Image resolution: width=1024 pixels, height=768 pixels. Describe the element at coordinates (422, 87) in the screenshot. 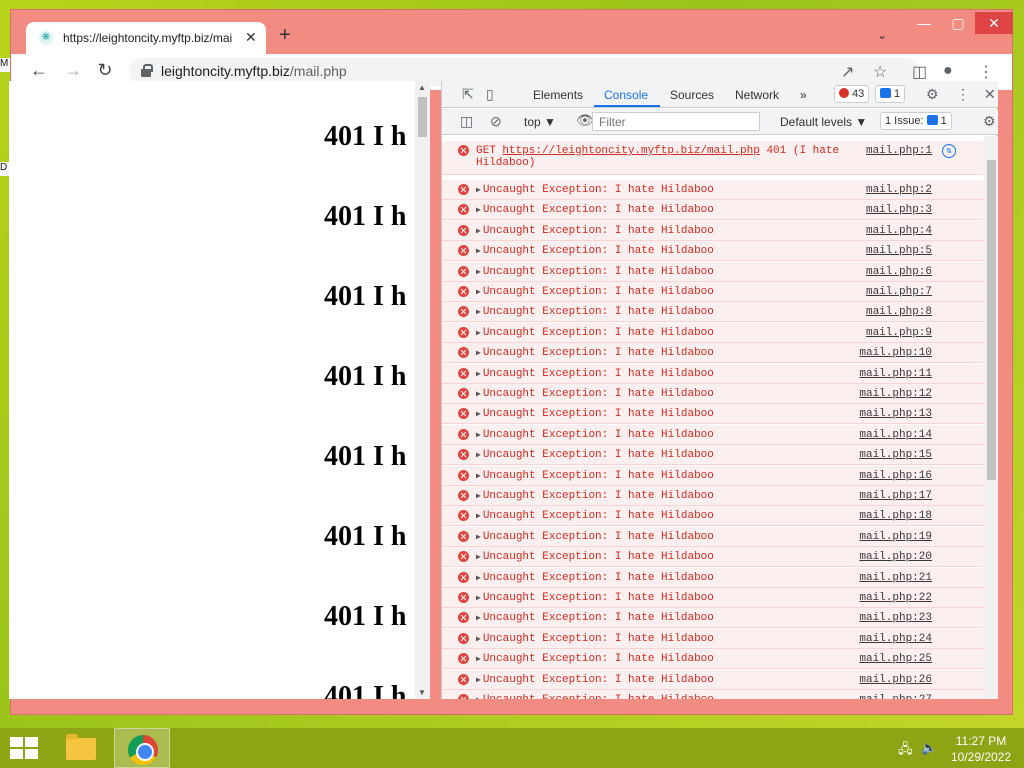

I see `scroll-up-arrow-icon: ▲` at that location.